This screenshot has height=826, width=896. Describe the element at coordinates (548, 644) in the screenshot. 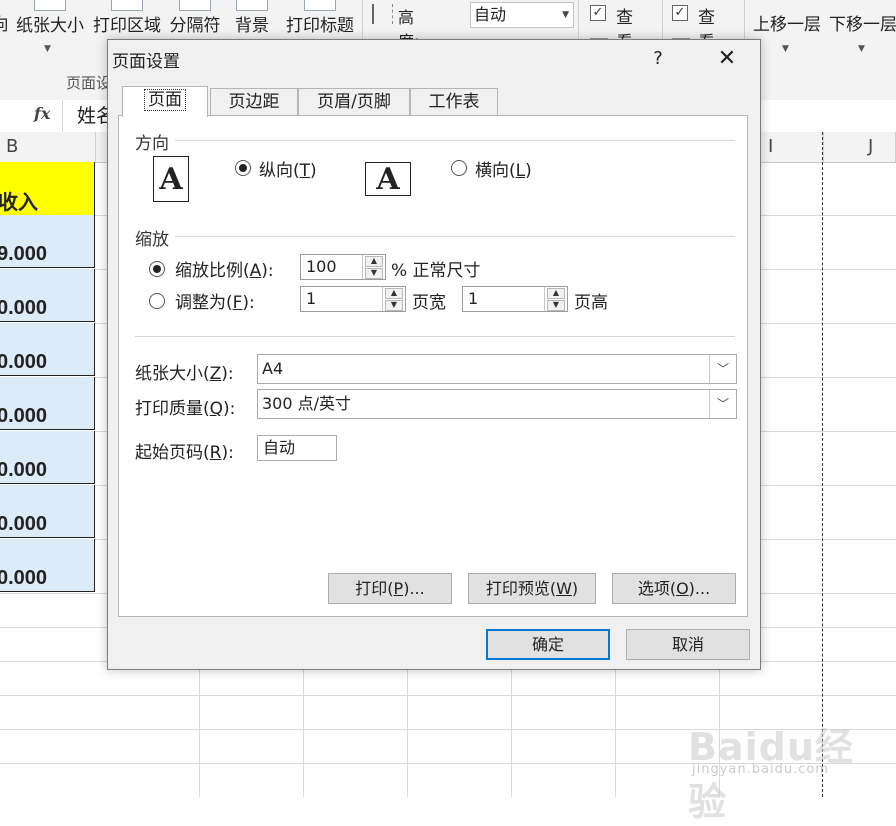

I see `ok-button: 确定` at that location.